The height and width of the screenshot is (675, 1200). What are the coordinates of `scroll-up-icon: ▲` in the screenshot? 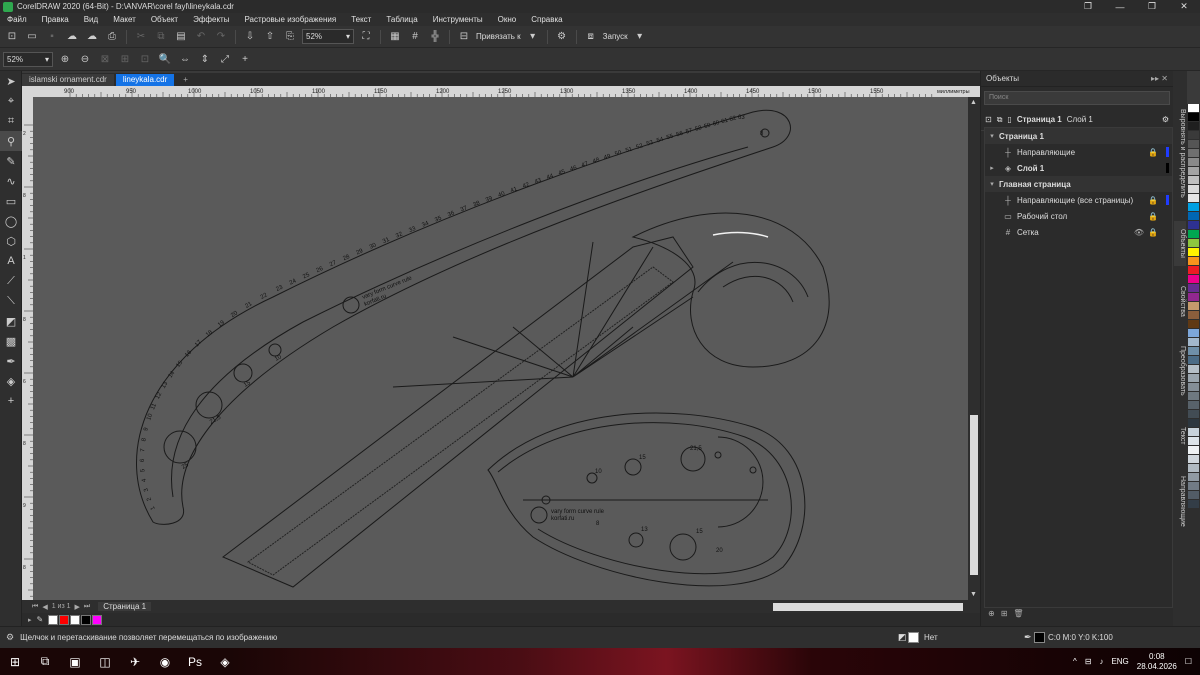 It's located at (973, 102).